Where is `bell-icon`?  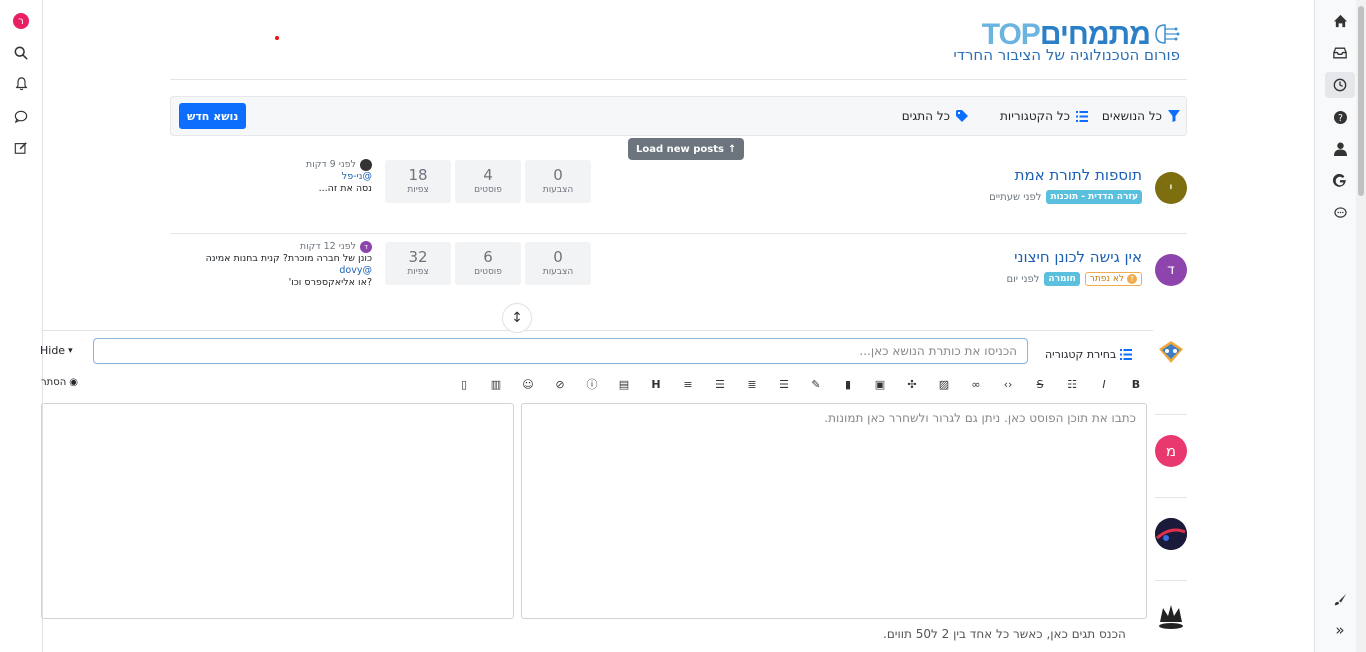 bell-icon is located at coordinates (21, 84).